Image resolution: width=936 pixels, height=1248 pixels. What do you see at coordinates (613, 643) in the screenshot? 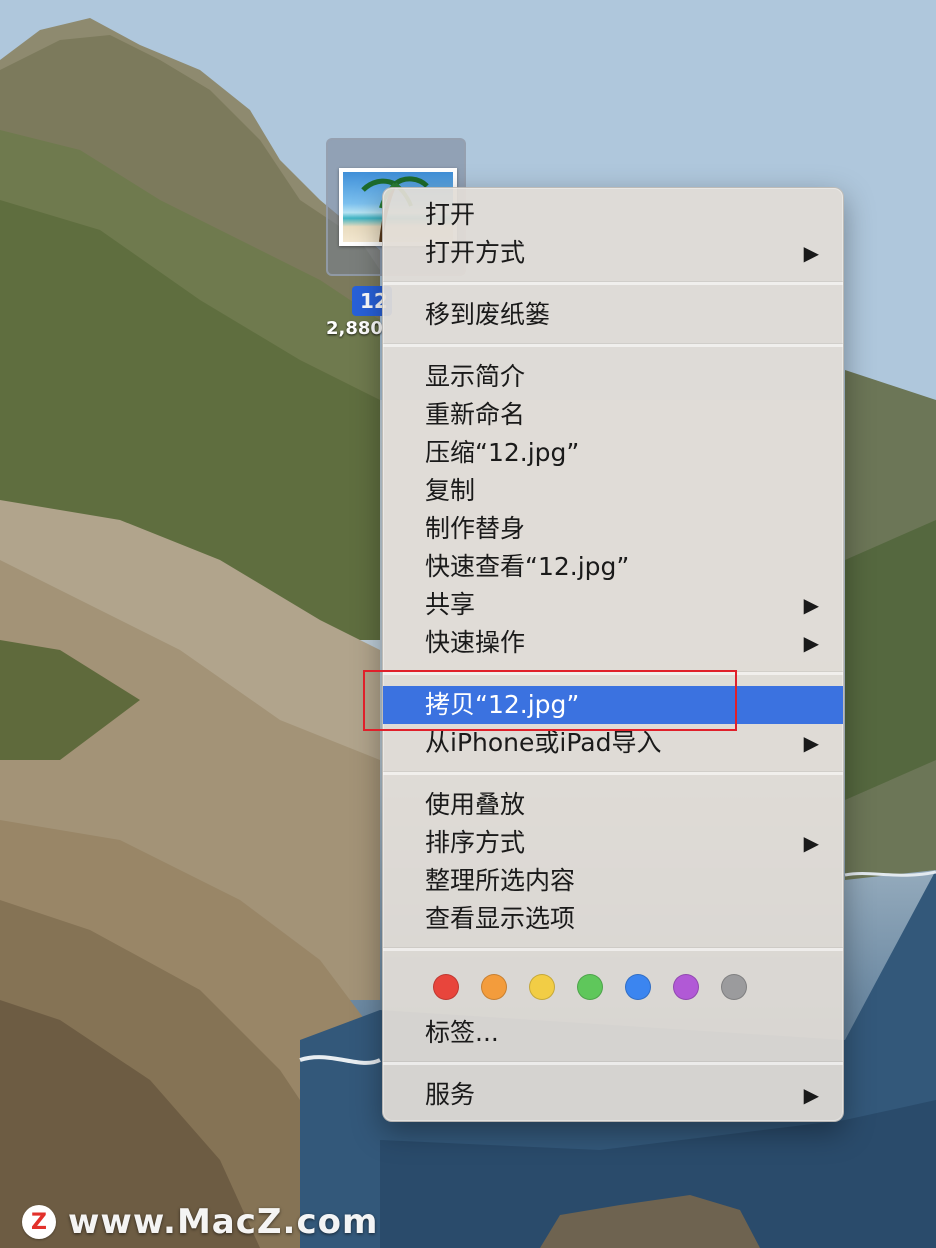
I see `menu-item-quick-actions: 快速操作 ▶` at bounding box center [613, 643].